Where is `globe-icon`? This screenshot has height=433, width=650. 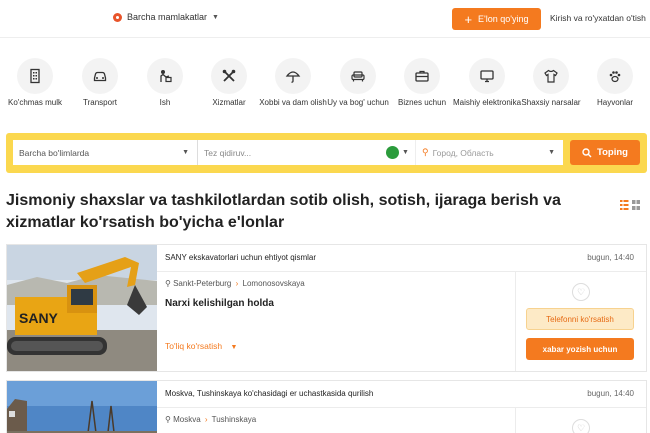 globe-icon is located at coordinates (392, 152).